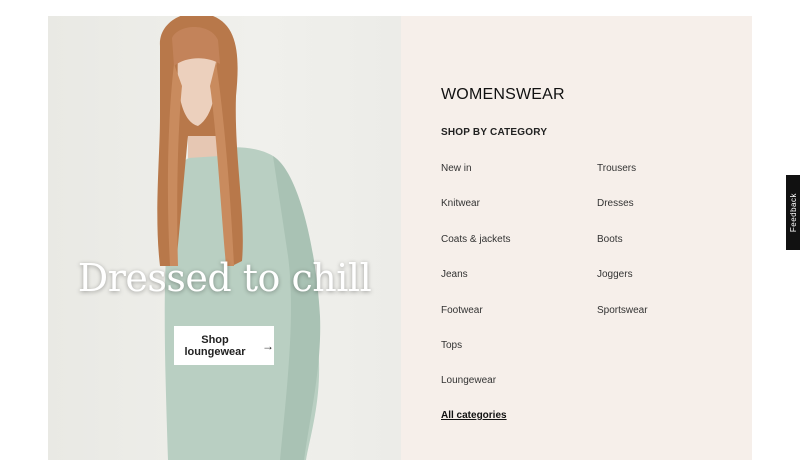  I want to click on all-categories-link: All categories, so click(474, 415).